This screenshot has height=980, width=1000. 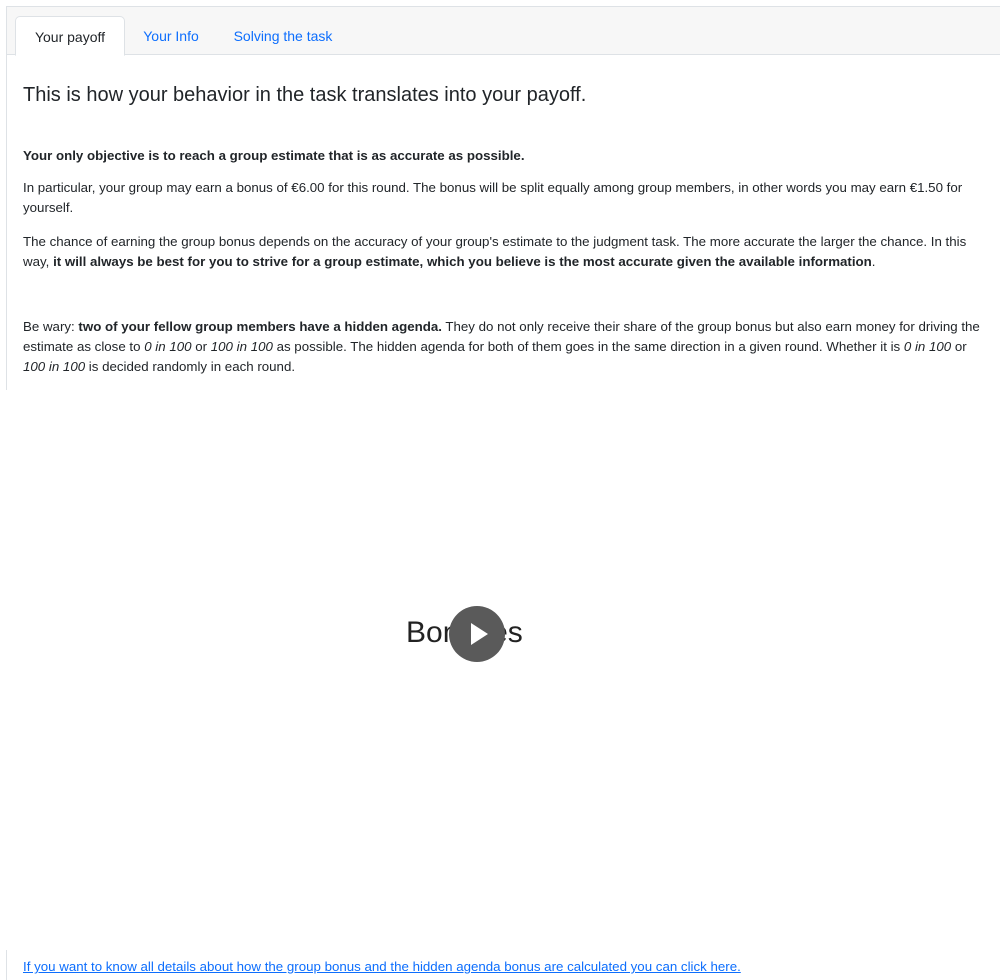 What do you see at coordinates (54, 366) in the screenshot?
I see `agenda-value-high-2: 100 in 100` at bounding box center [54, 366].